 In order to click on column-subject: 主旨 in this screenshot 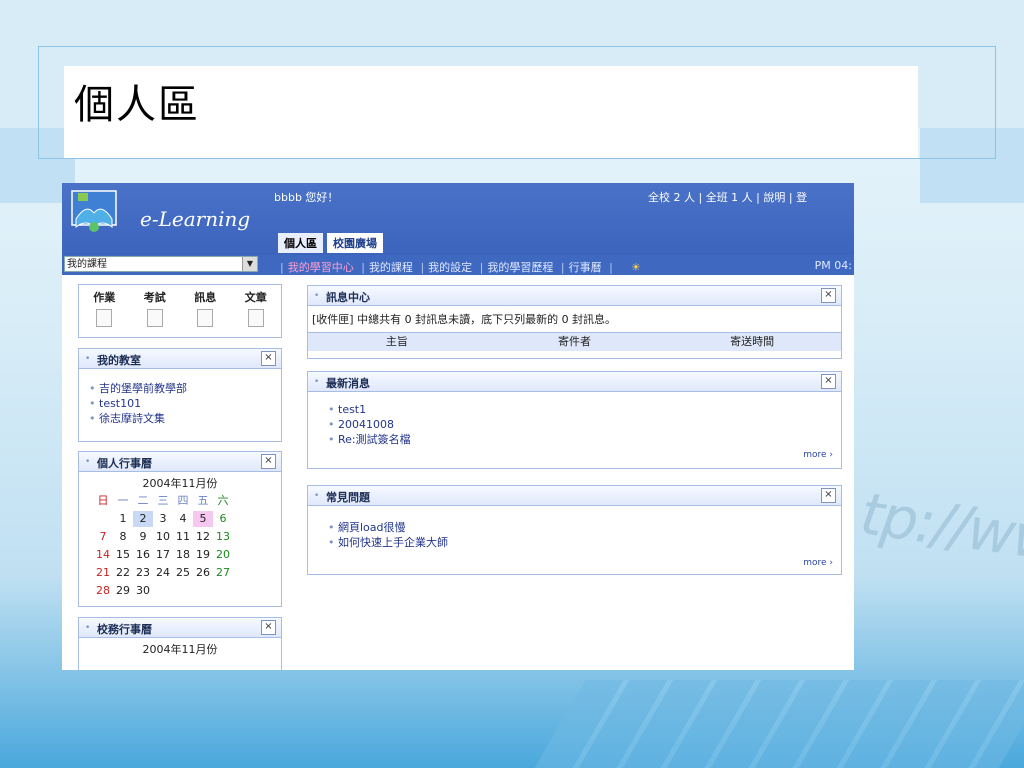, I will do `click(397, 342)`.